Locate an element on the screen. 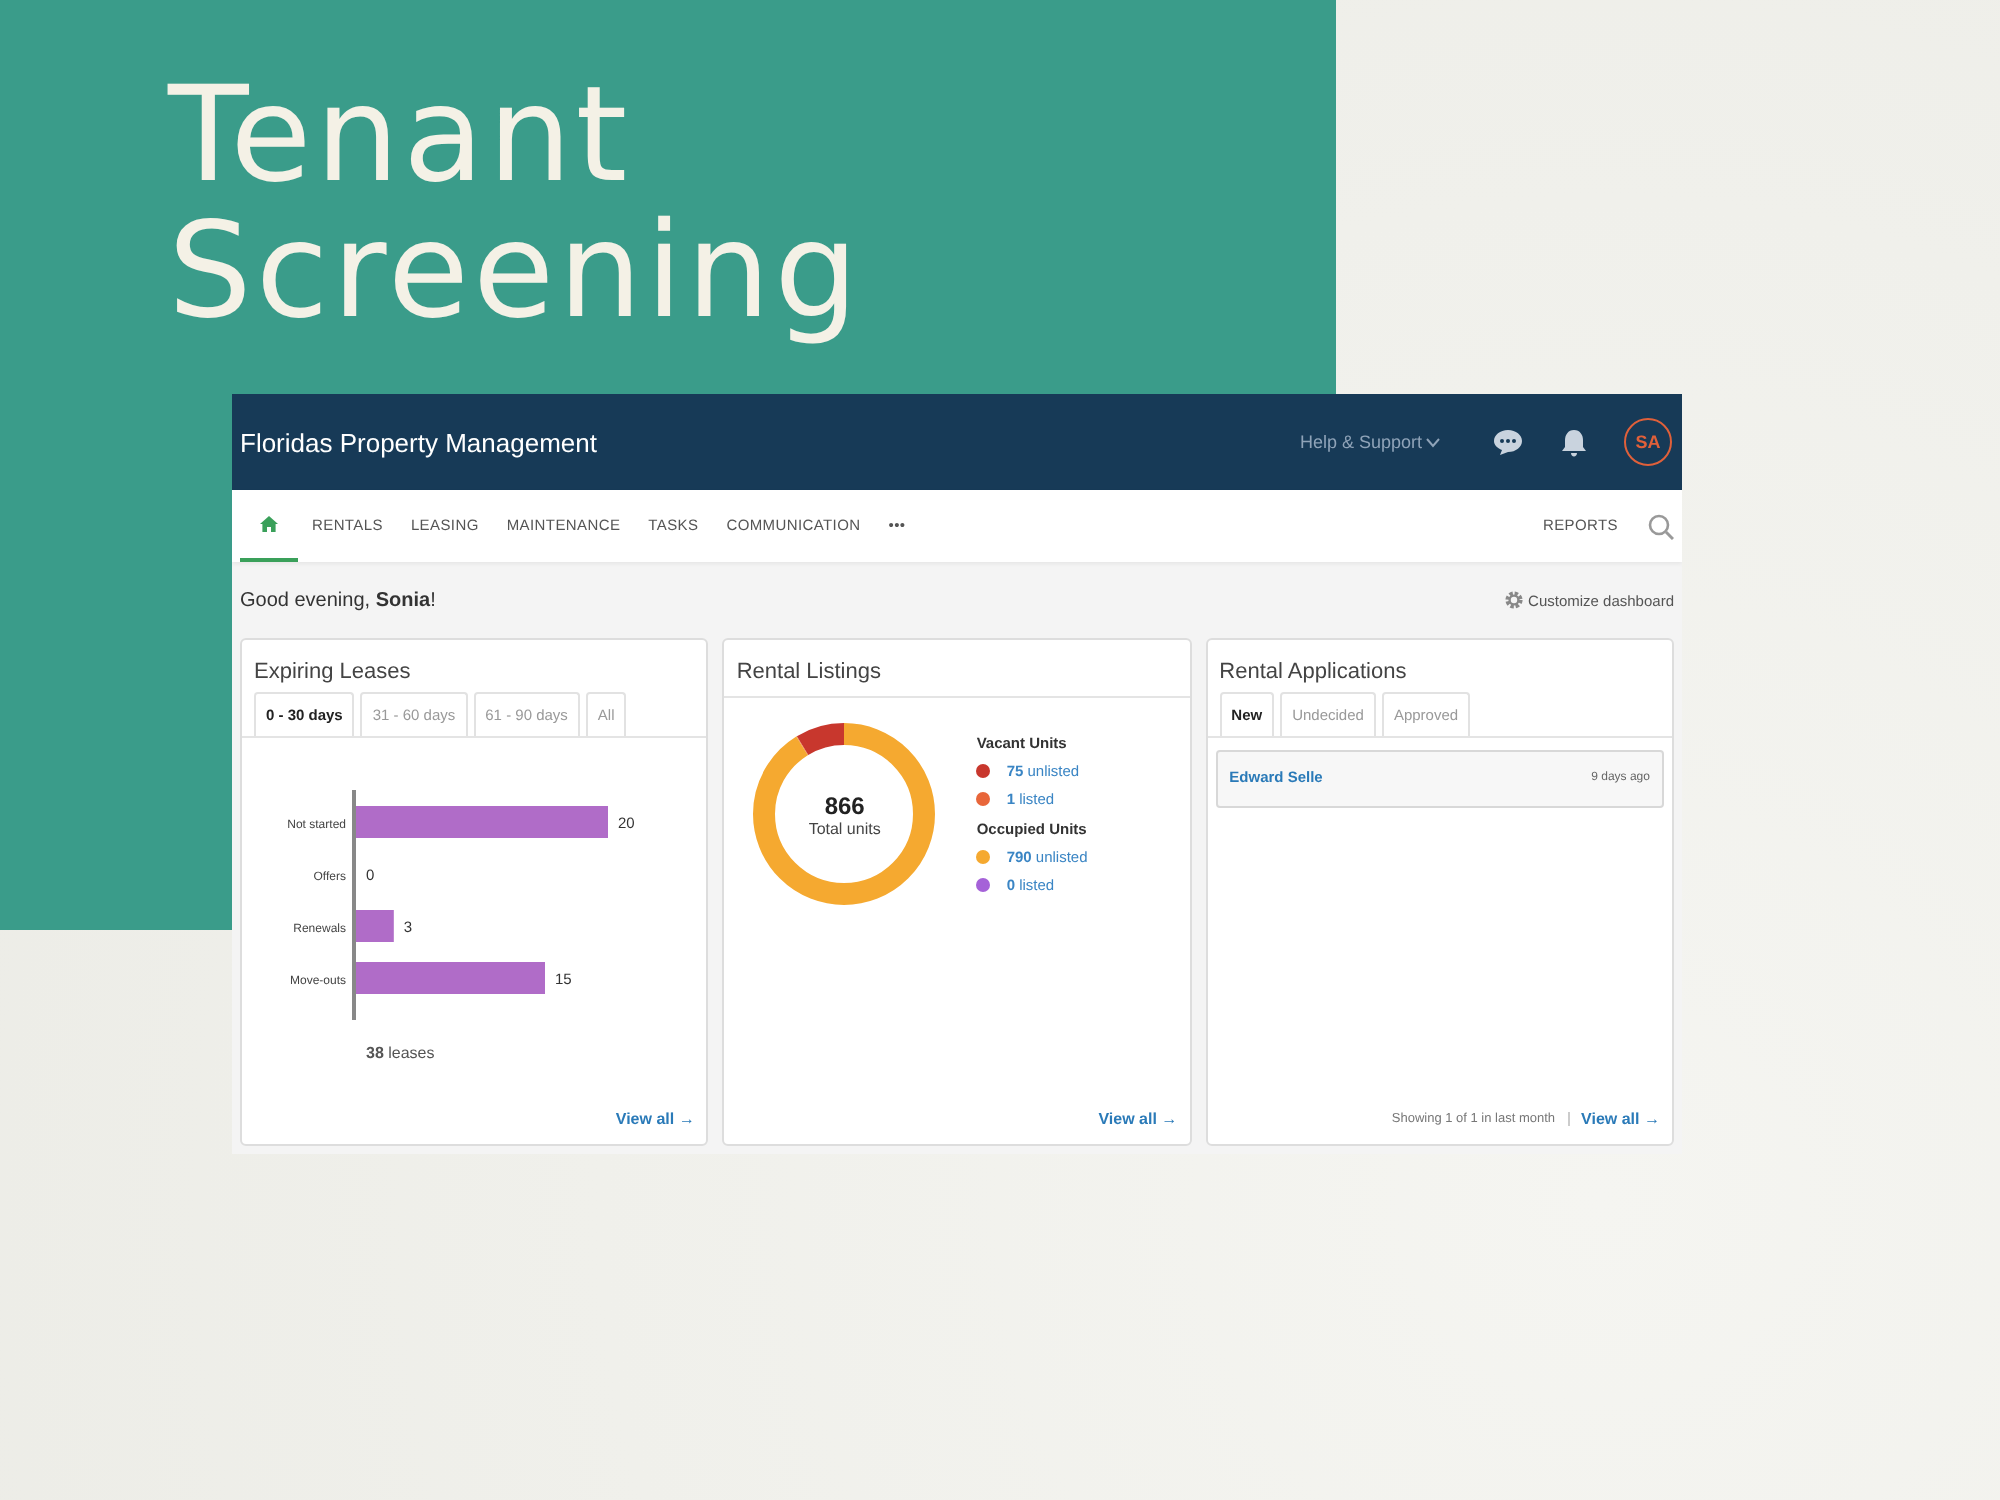 The image size is (2000, 1500). greeting-text: Good evening, Sonia! is located at coordinates (338, 600).